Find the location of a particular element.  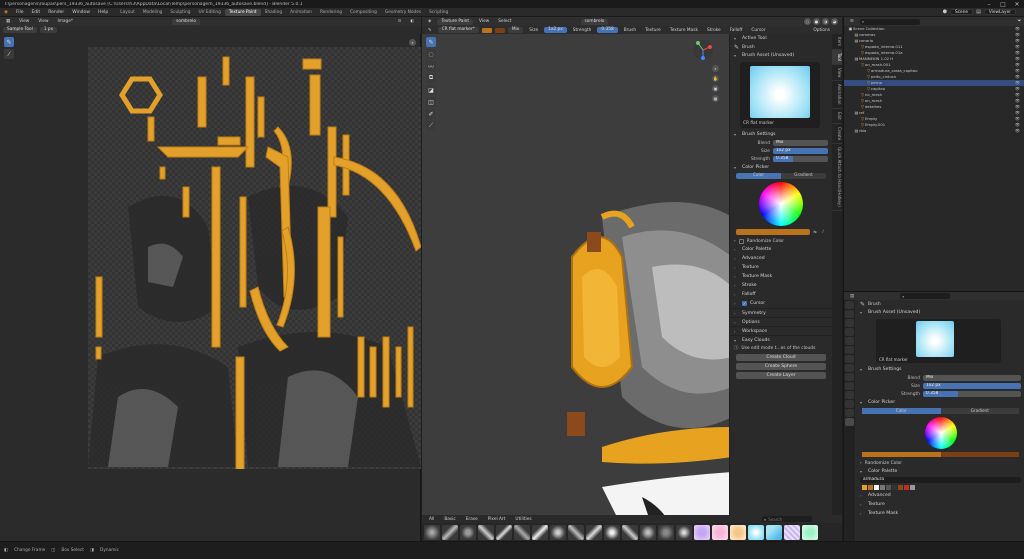

asset-tab-all: All is located at coordinates (431, 519).